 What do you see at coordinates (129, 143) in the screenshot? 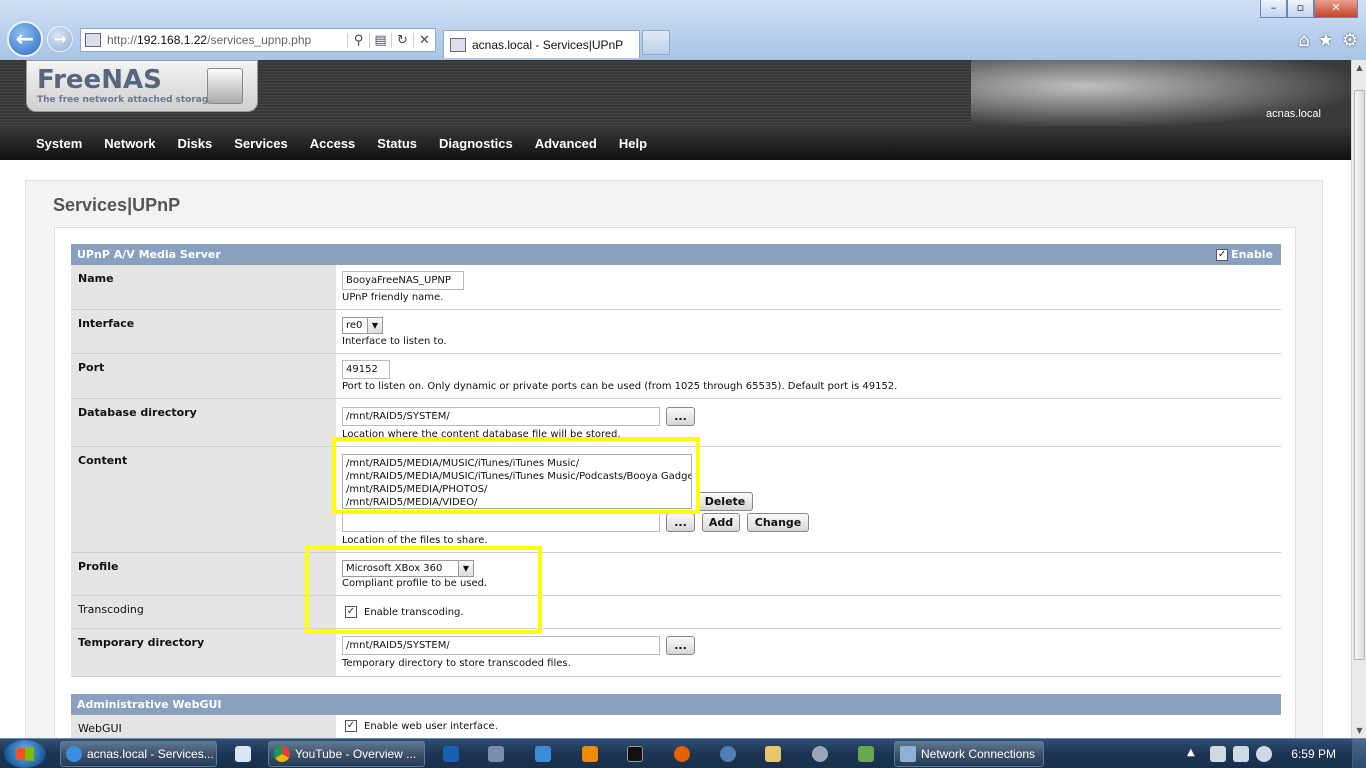
I see `menu-network: Network` at bounding box center [129, 143].